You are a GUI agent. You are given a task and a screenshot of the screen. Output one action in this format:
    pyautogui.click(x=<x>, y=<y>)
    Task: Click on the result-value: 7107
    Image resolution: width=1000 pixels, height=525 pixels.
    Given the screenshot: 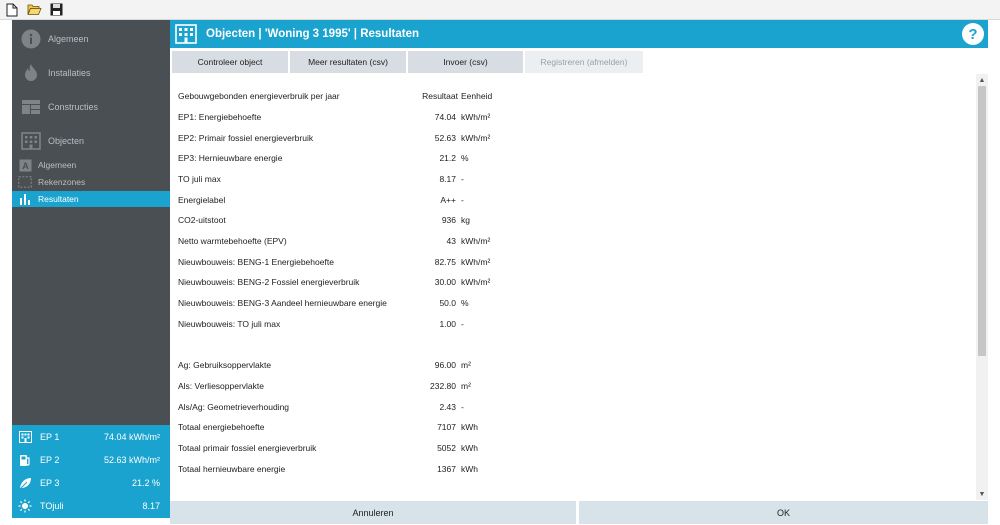 What is the action you would take?
    pyautogui.click(x=446, y=427)
    